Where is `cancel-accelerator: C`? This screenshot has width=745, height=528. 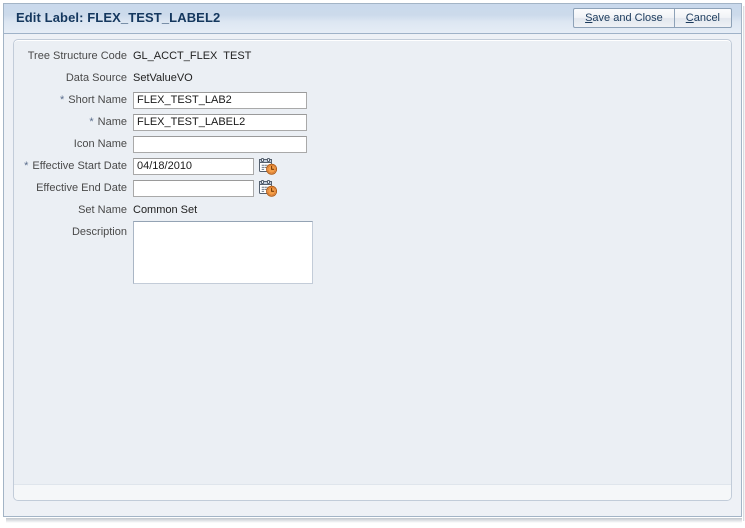 cancel-accelerator: C is located at coordinates (689, 18).